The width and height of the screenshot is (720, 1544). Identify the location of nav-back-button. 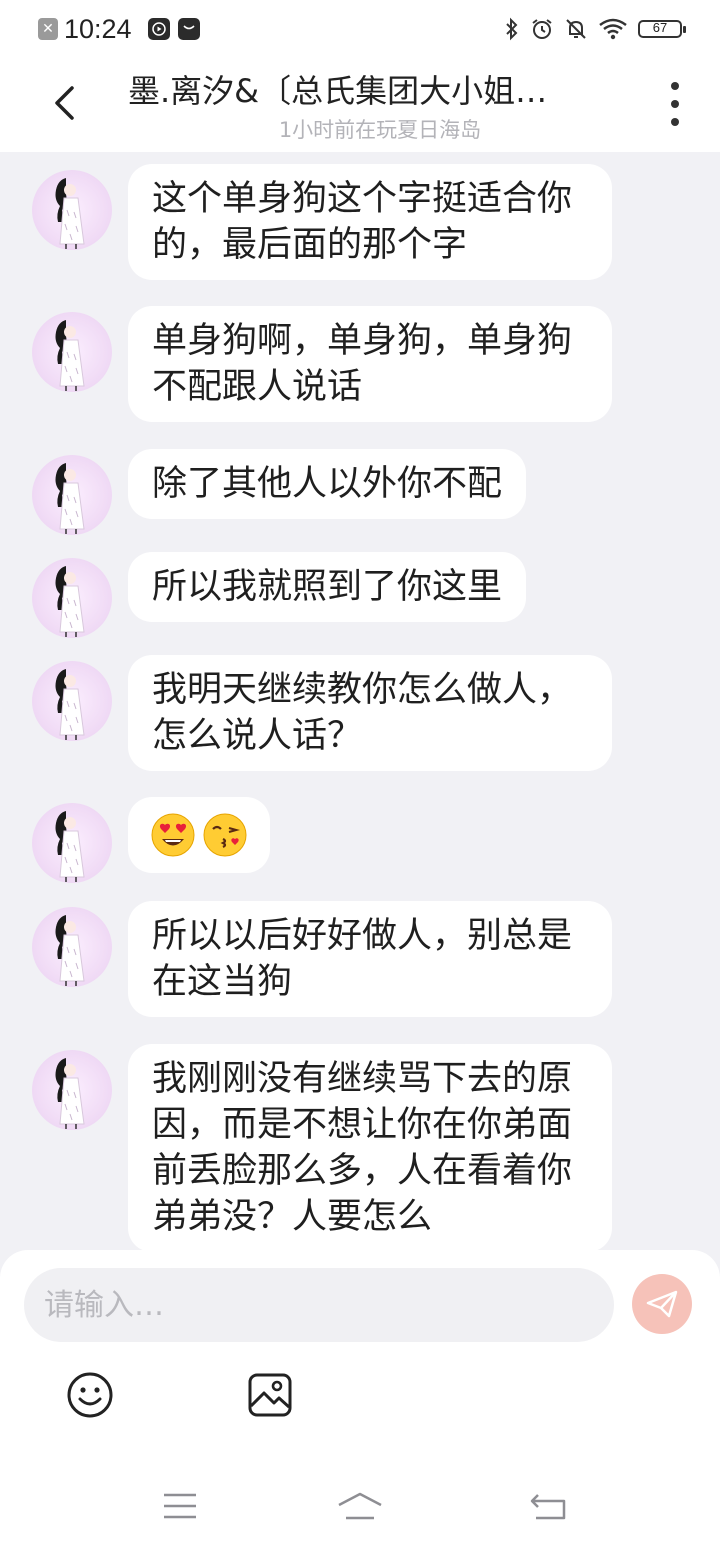
(548, 1506).